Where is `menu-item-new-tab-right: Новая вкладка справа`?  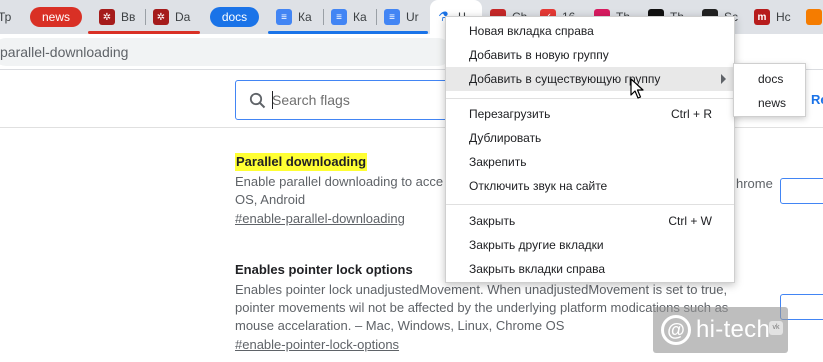 menu-item-new-tab-right: Новая вкладка справа is located at coordinates (590, 31).